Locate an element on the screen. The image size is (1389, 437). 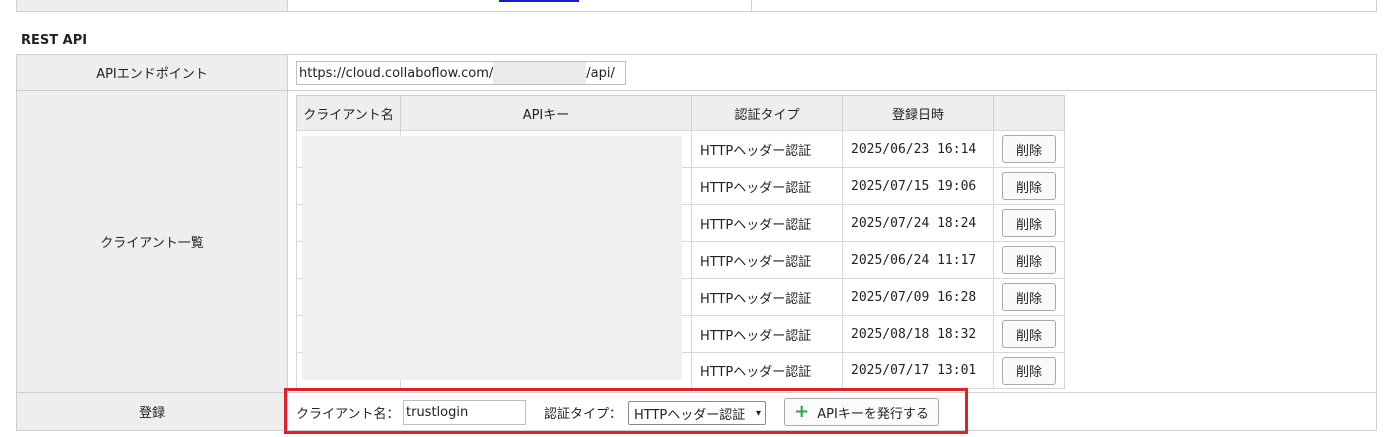
col-client-name: クライアント名 is located at coordinates (348, 113).